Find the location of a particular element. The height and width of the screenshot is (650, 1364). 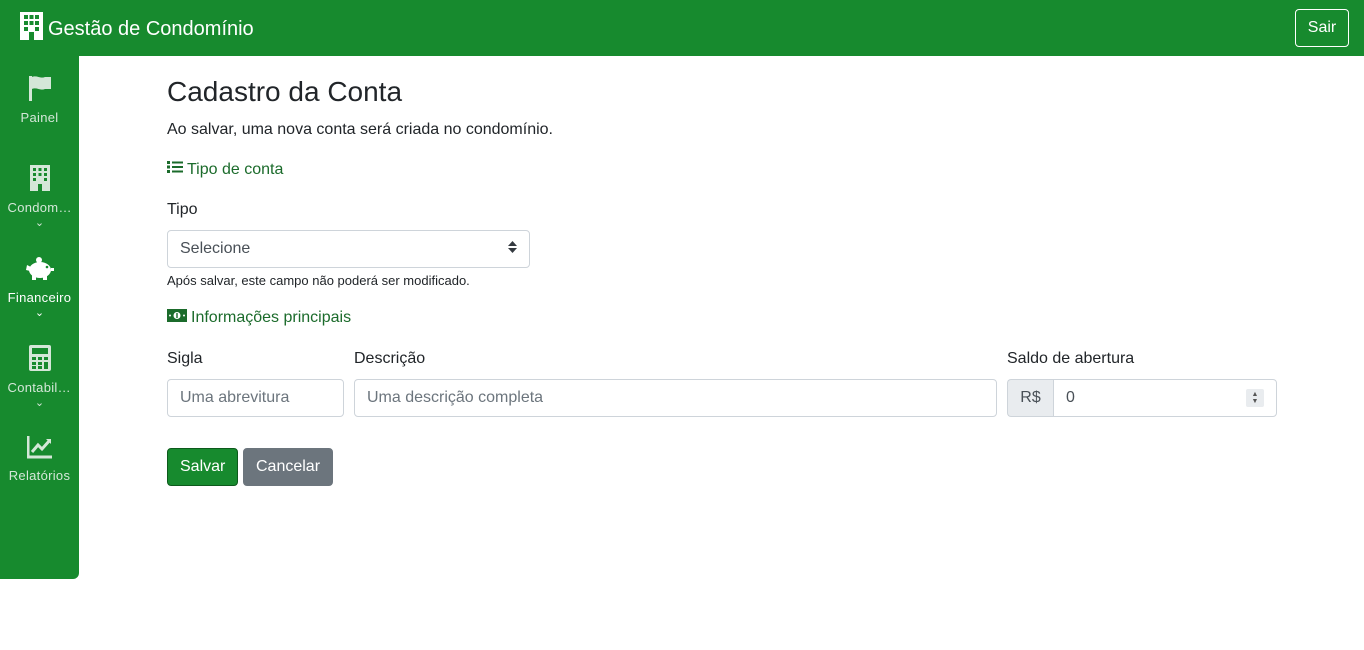

sidebar-item-financeiro: Financeiro ⌄ is located at coordinates (39, 287).